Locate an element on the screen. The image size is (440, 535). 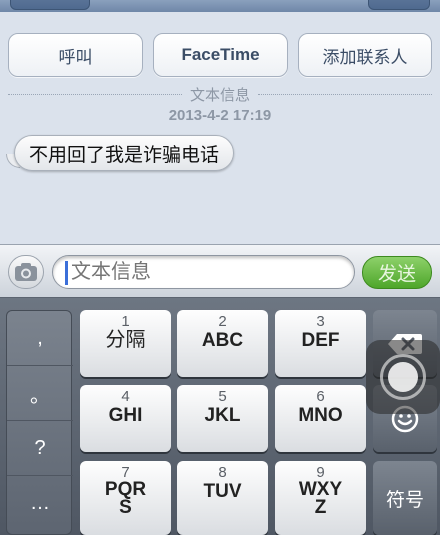
message-bubble-incoming: 不用回了我是诈骗电话 is located at coordinates (124, 153).